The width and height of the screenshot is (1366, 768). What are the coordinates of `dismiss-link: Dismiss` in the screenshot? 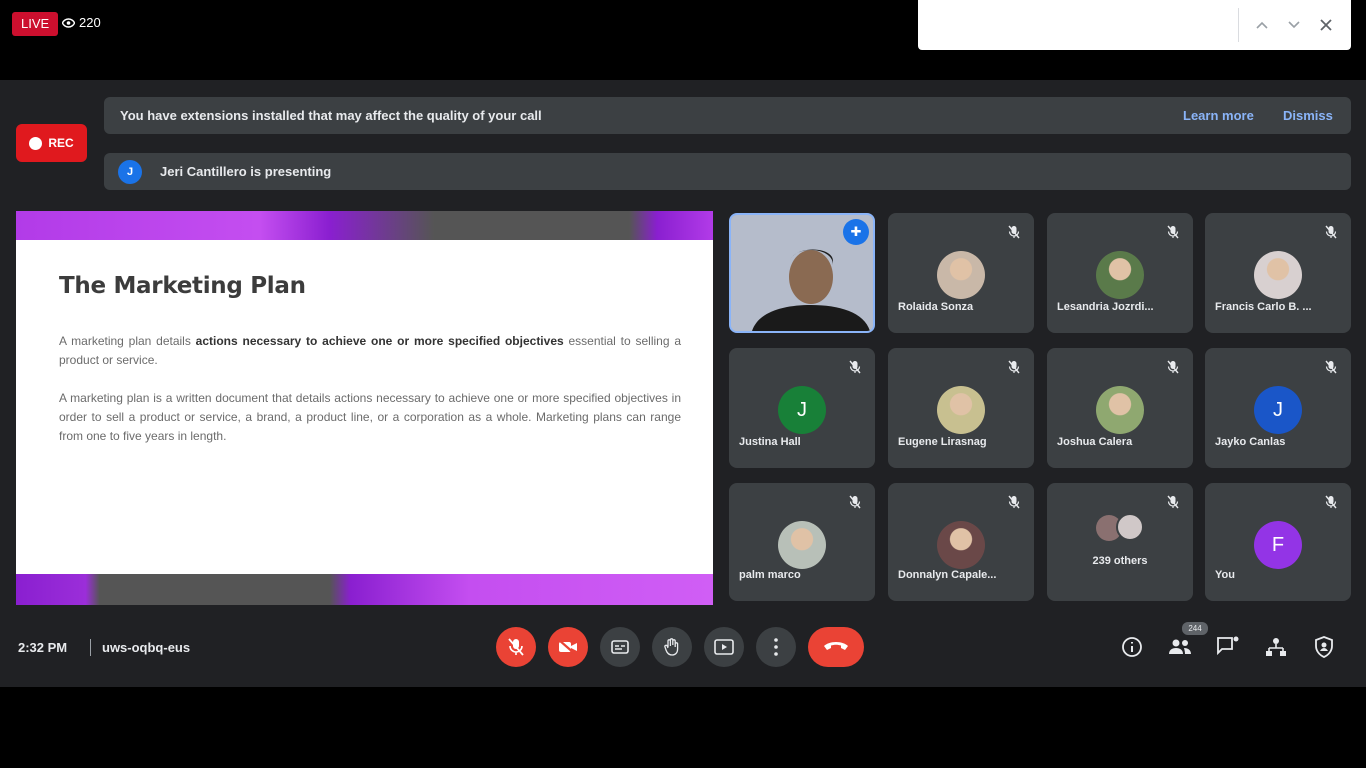 It's located at (1308, 115).